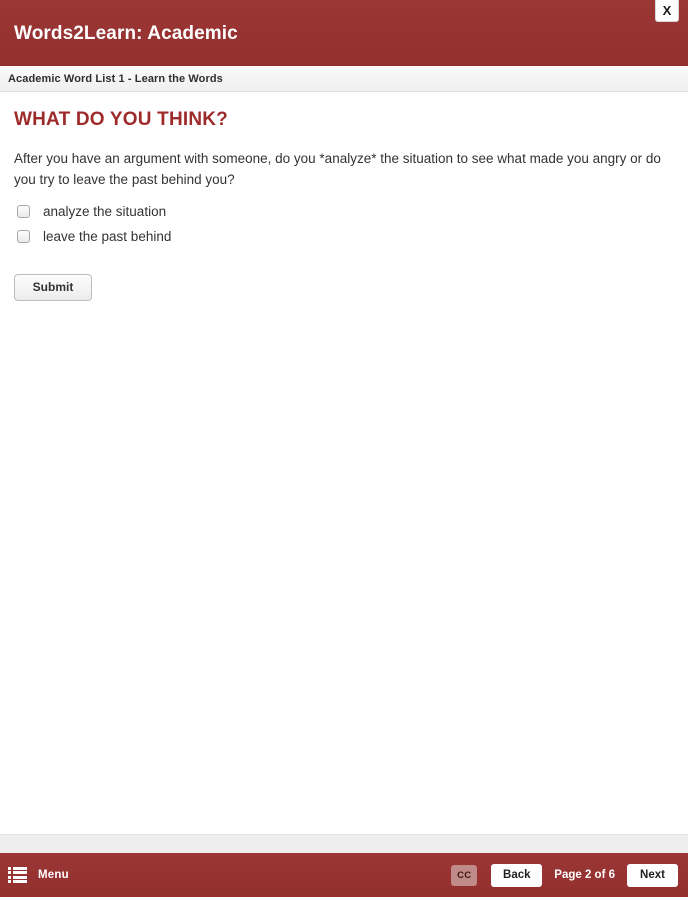  Describe the element at coordinates (17, 875) in the screenshot. I see `list-icon` at that location.